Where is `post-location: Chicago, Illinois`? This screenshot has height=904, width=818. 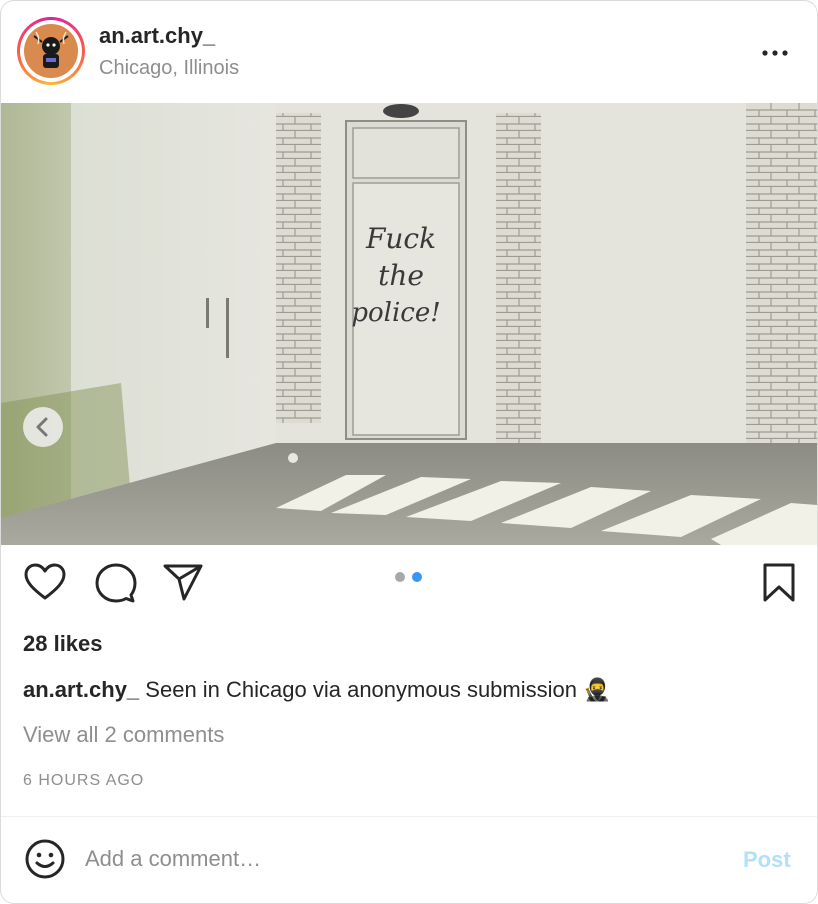 post-location: Chicago, Illinois is located at coordinates (169, 68).